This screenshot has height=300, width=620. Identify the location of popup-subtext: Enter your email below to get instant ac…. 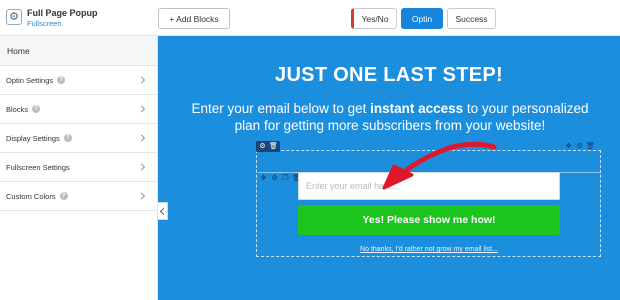
(390, 117).